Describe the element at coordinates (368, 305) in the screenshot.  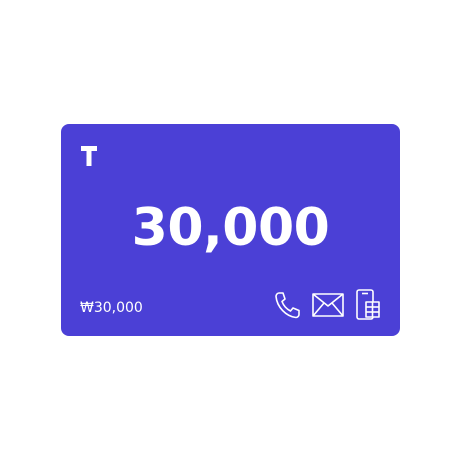
I see `mobile-icon` at that location.